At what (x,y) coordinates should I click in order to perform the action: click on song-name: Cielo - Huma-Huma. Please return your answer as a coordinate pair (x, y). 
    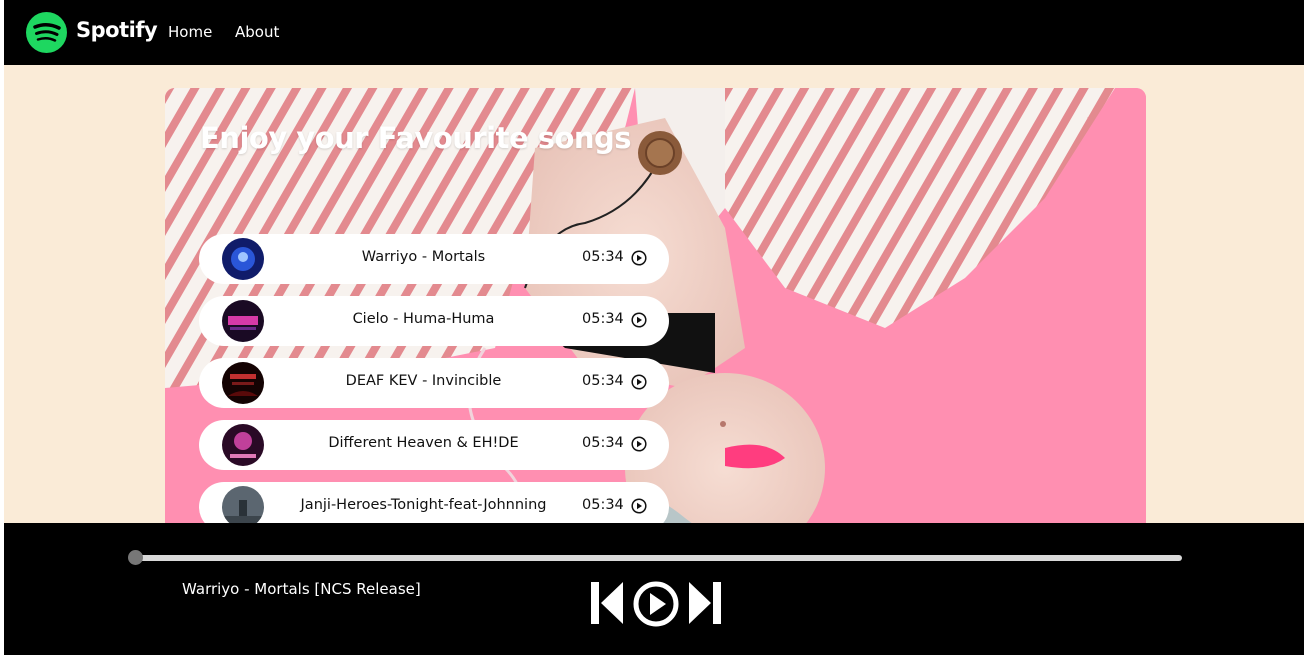
    Looking at the image, I should click on (423, 319).